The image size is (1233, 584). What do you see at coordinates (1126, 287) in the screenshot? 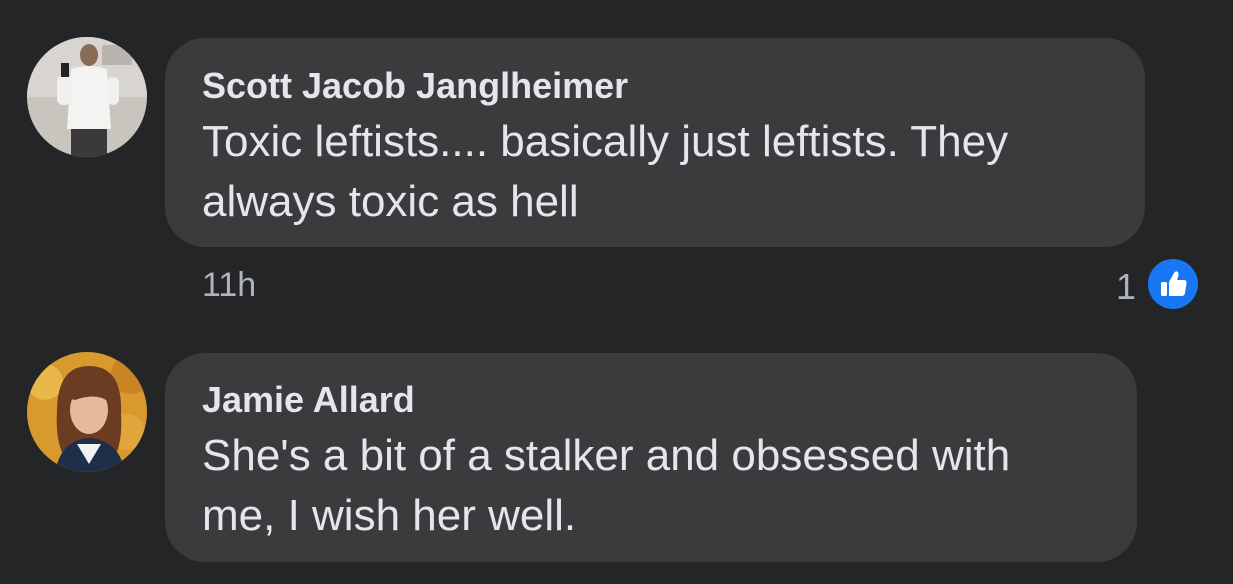
I see `reaction-count: 1` at bounding box center [1126, 287].